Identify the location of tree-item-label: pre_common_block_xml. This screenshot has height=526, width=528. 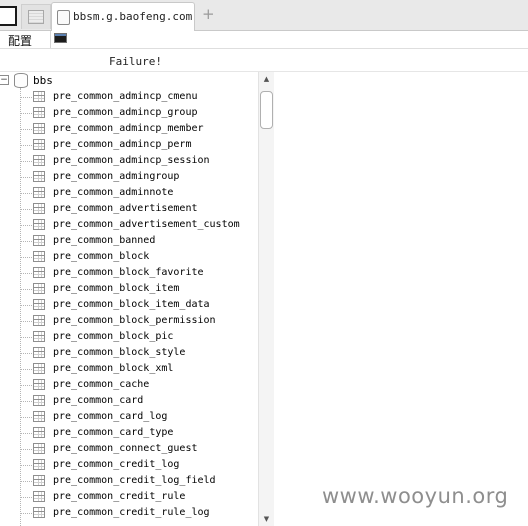
(113, 368).